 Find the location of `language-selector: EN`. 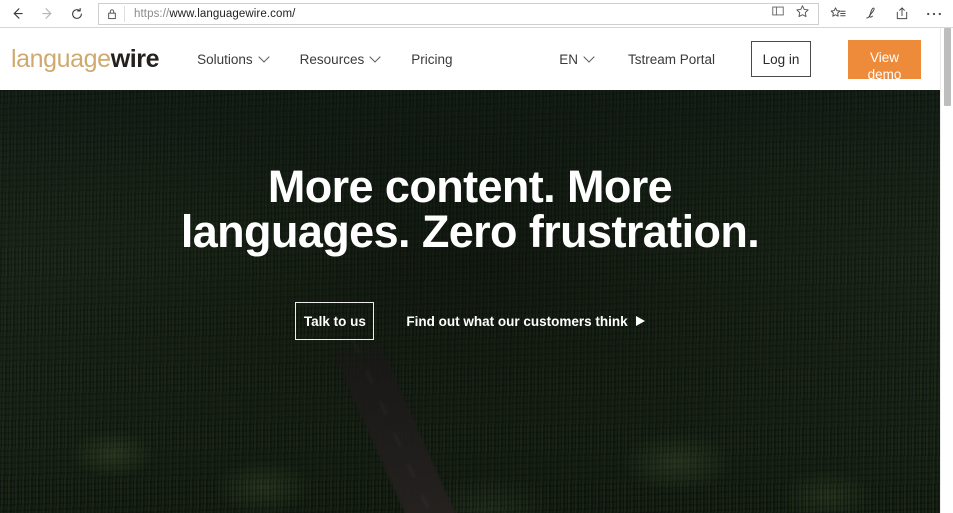

language-selector: EN is located at coordinates (576, 59).